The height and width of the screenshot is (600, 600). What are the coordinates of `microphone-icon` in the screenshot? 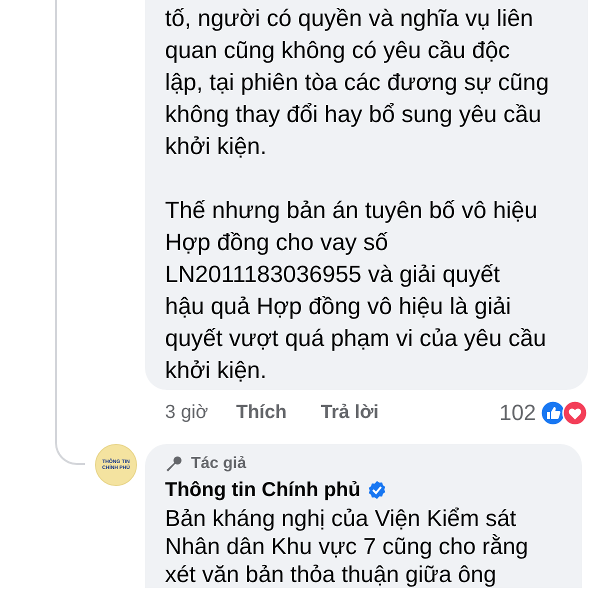 It's located at (174, 464).